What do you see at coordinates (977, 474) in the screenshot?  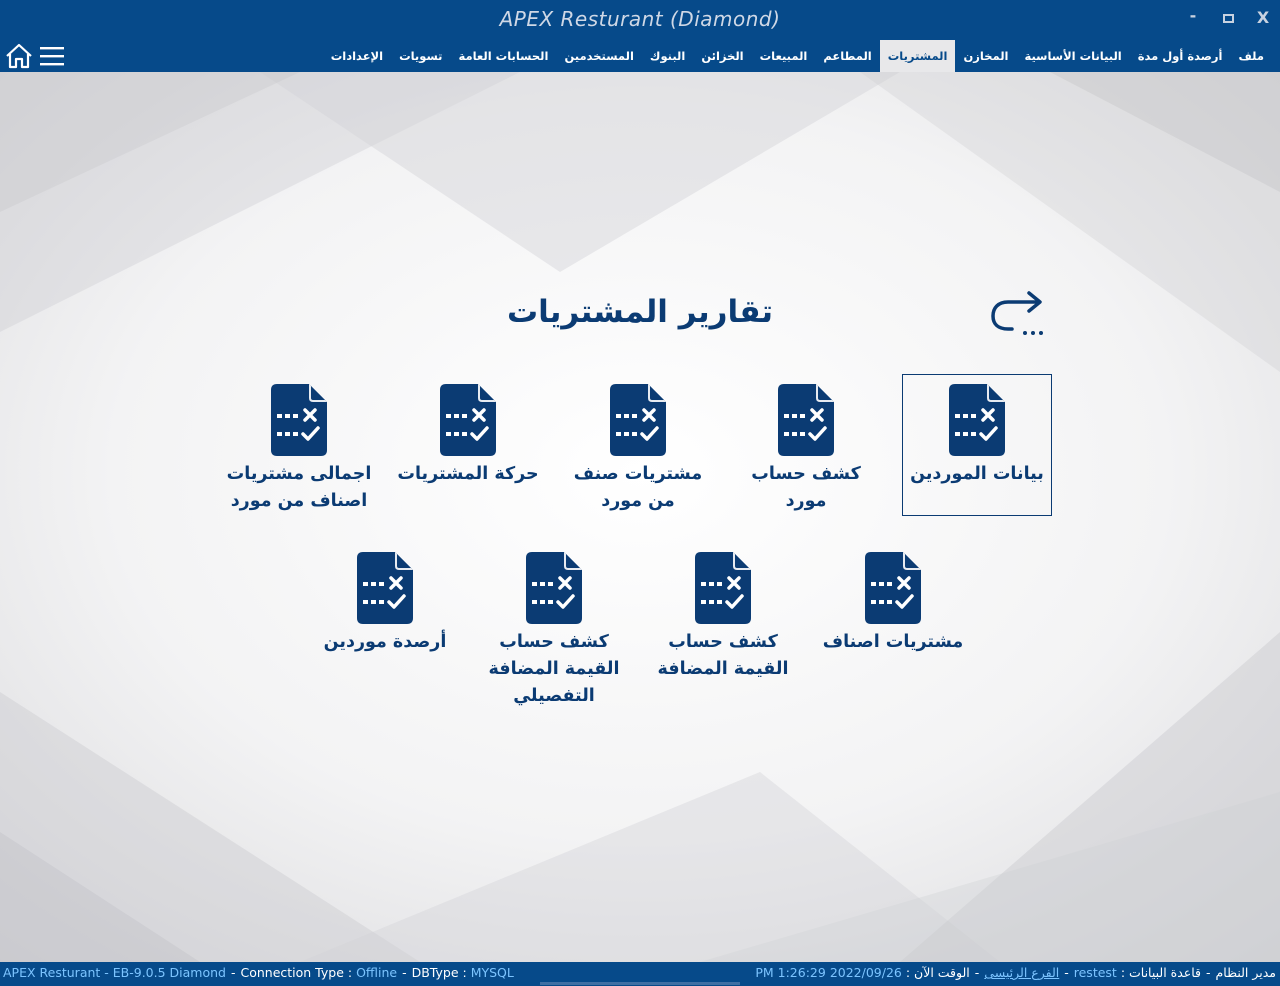 I see `report-tile-label: بيانات الموردين` at bounding box center [977, 474].